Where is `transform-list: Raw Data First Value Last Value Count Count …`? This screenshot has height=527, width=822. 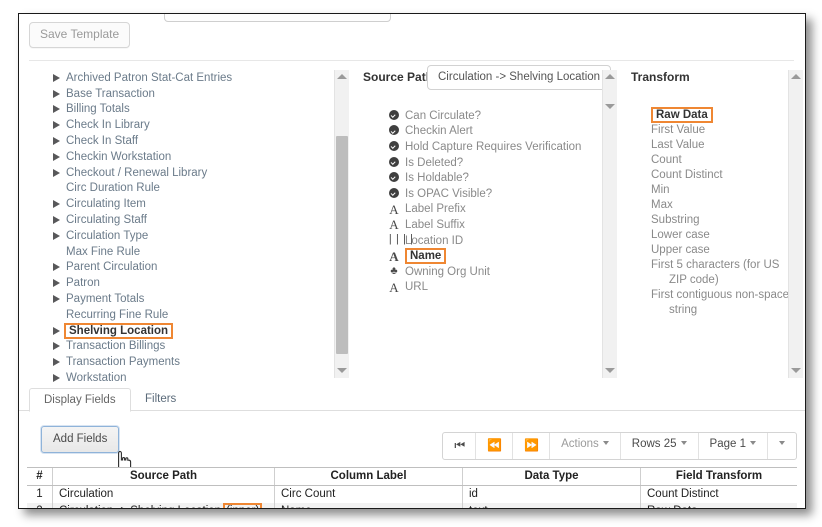 transform-list: Raw Data First Value Last Value Count Count … is located at coordinates (713, 212).